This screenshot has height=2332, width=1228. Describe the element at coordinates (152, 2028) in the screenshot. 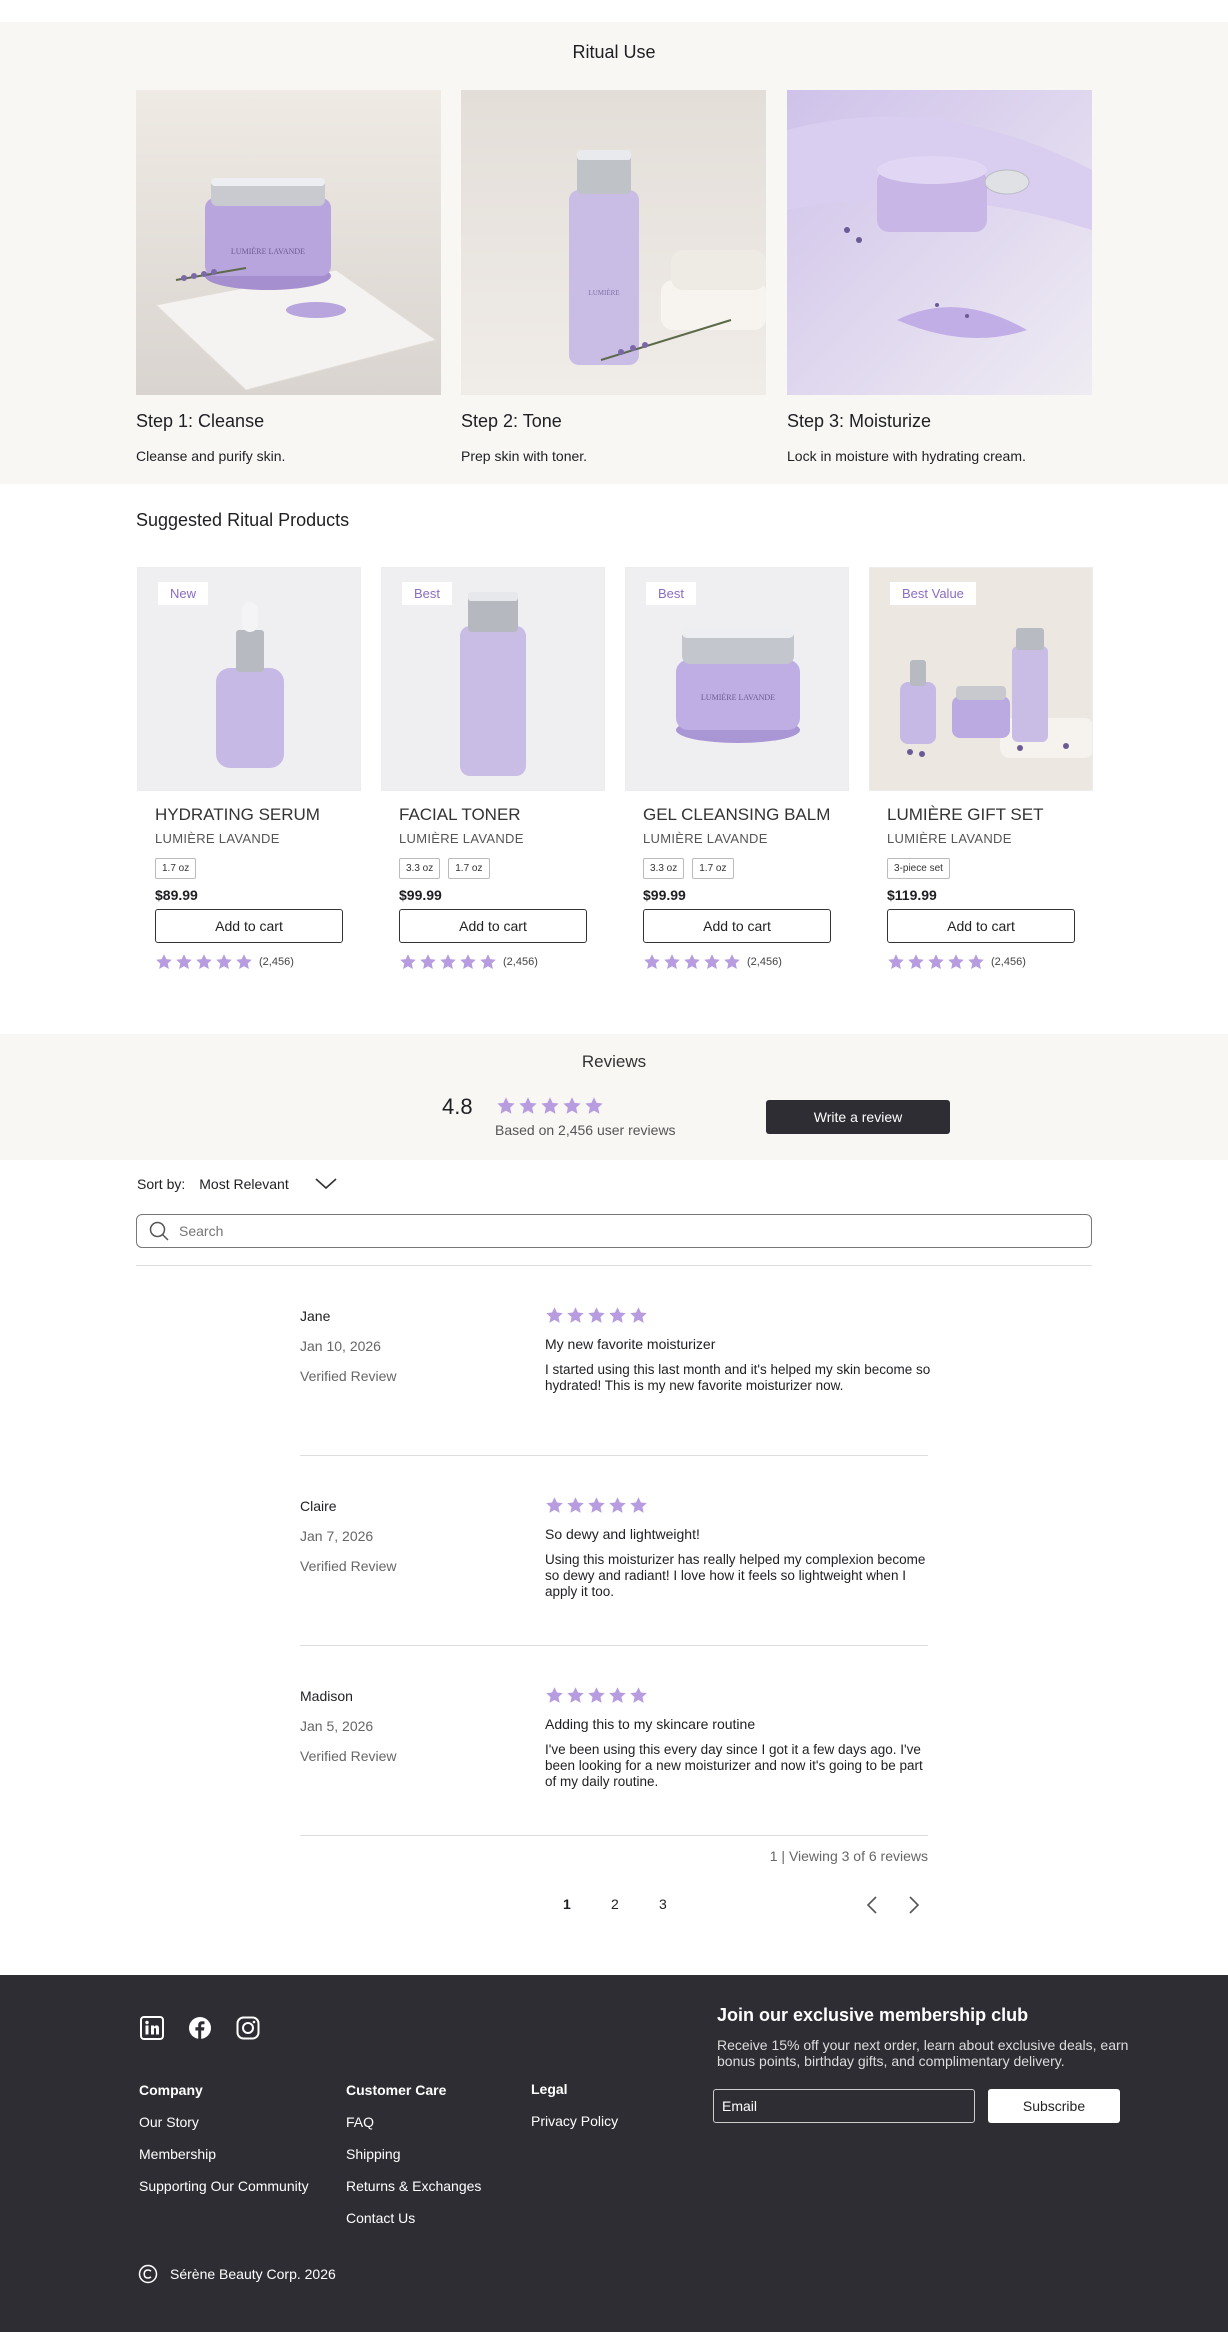

I see `linkedin-icon` at that location.